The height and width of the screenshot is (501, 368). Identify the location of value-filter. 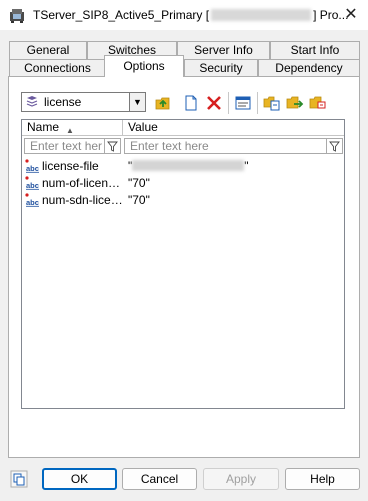
(233, 146).